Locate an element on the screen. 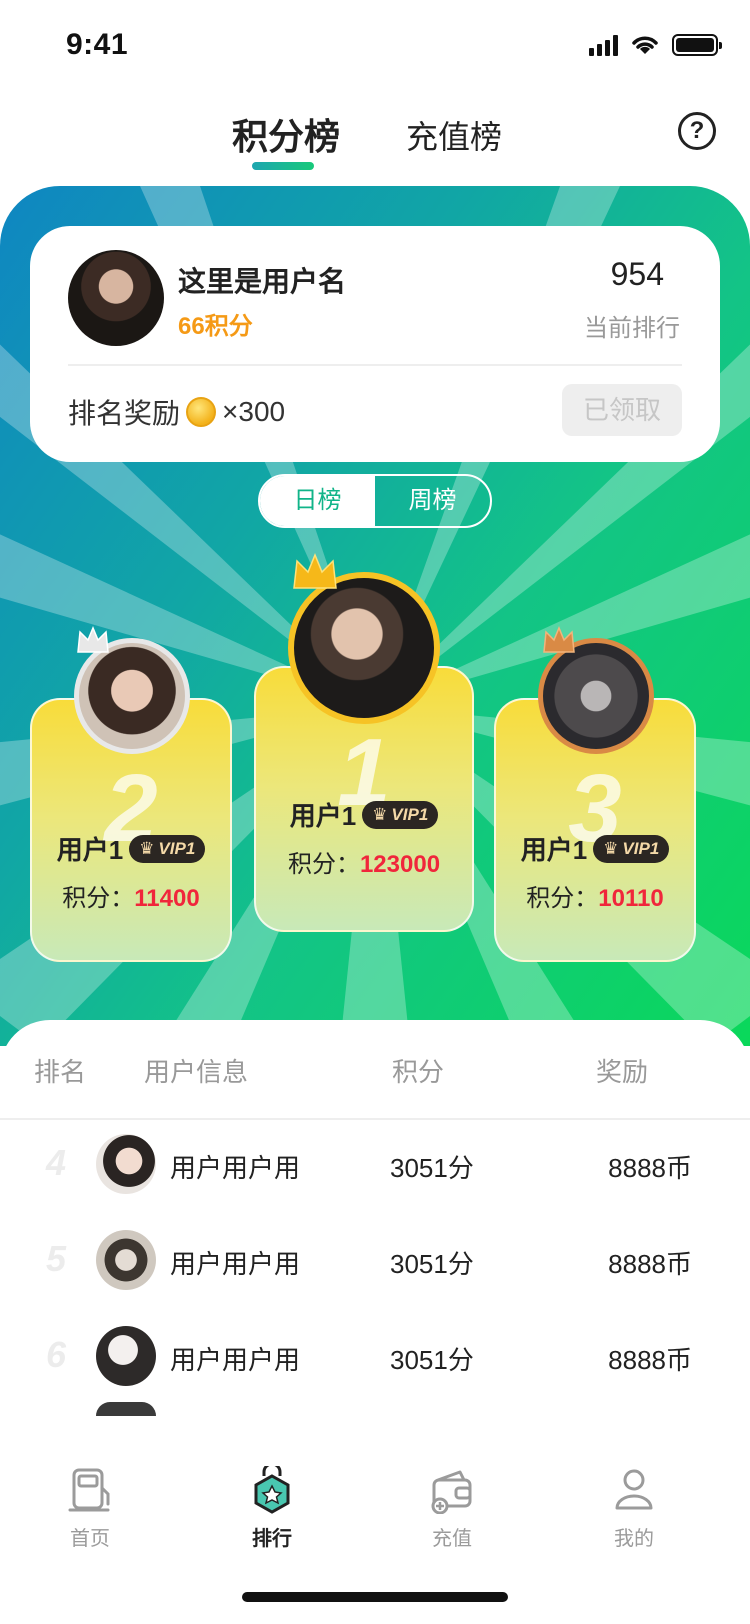  tab-profile-label: 我的 is located at coordinates (634, 1539).